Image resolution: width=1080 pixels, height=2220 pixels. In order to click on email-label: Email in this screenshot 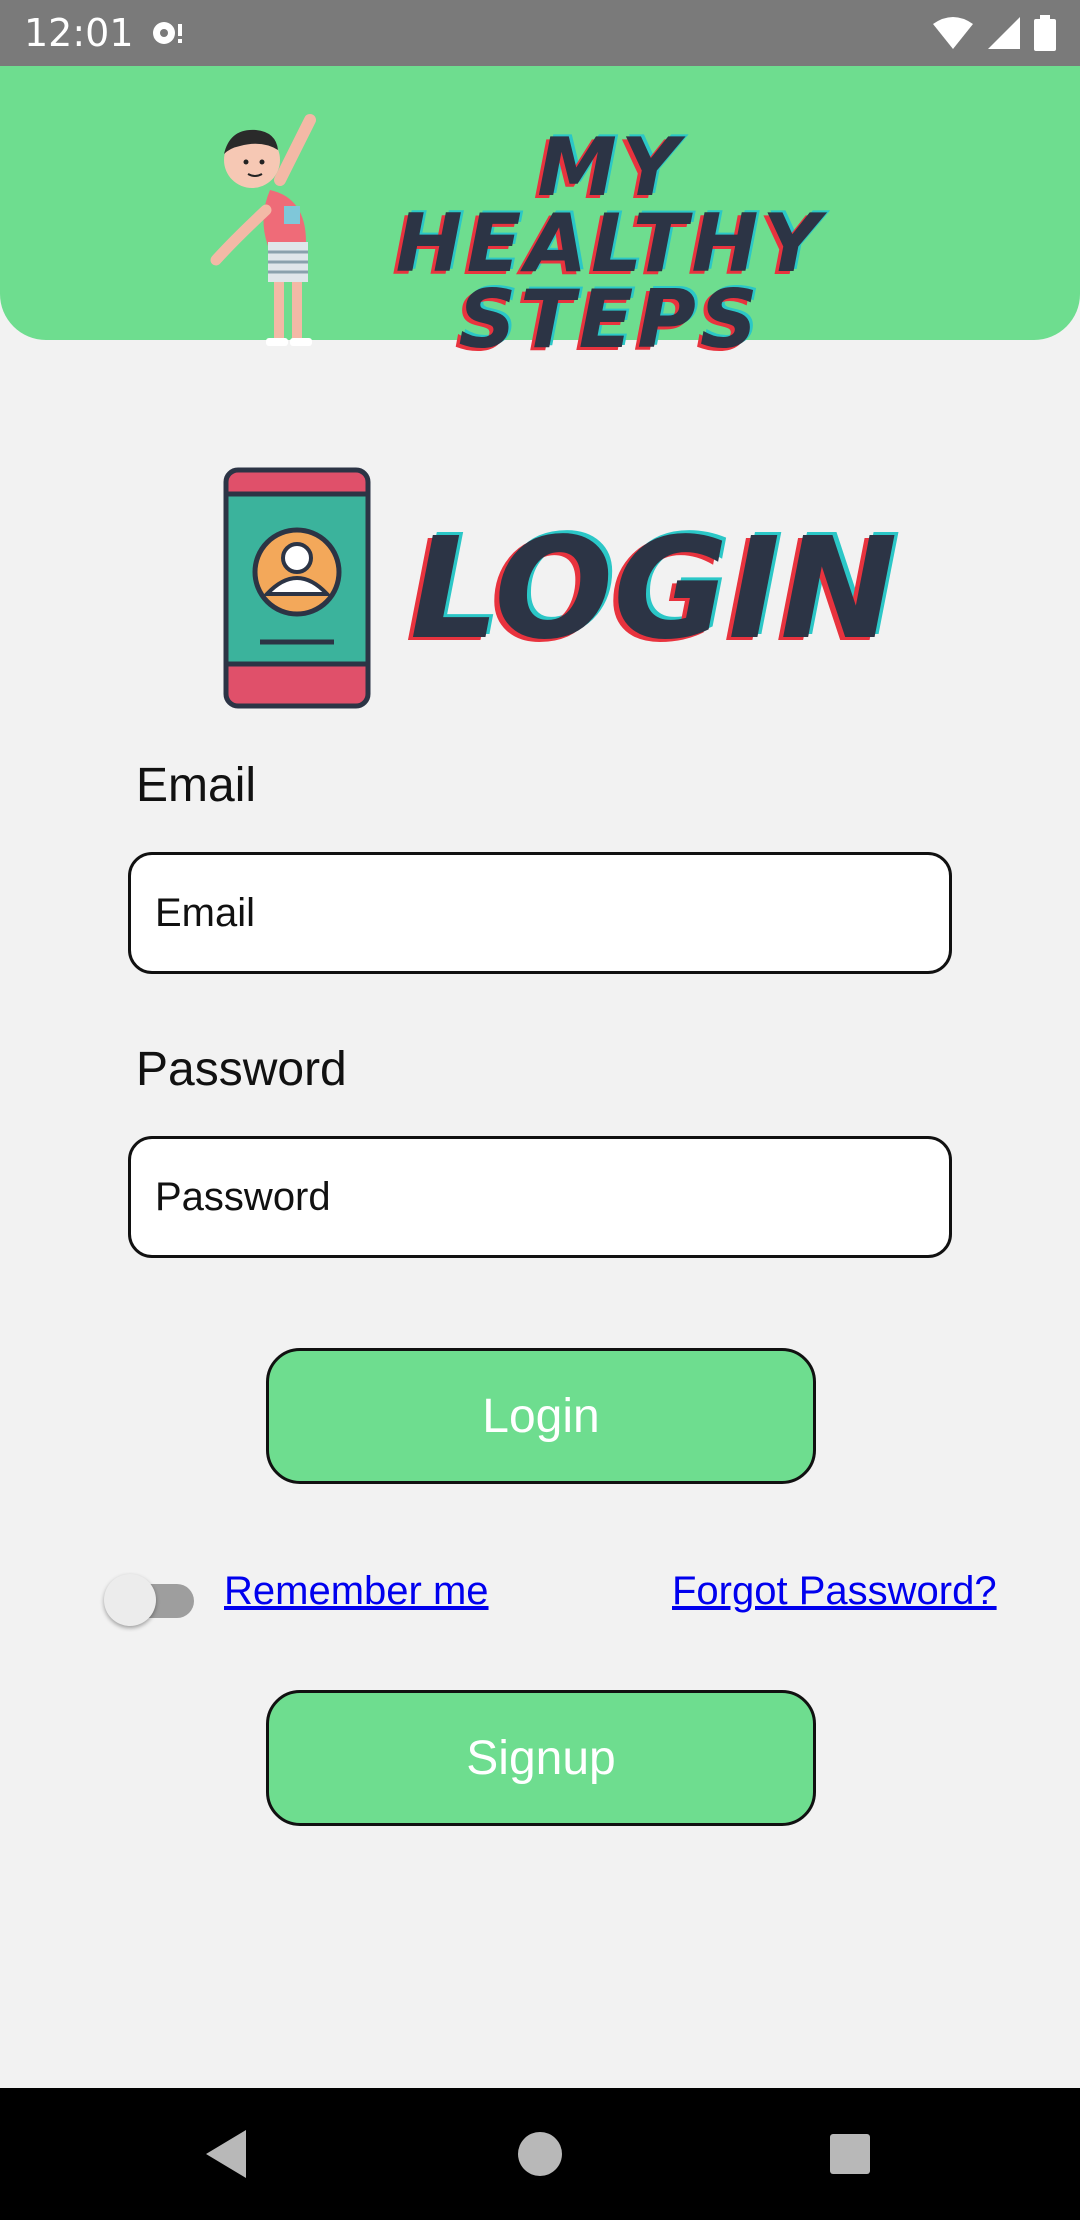, I will do `click(196, 785)`.